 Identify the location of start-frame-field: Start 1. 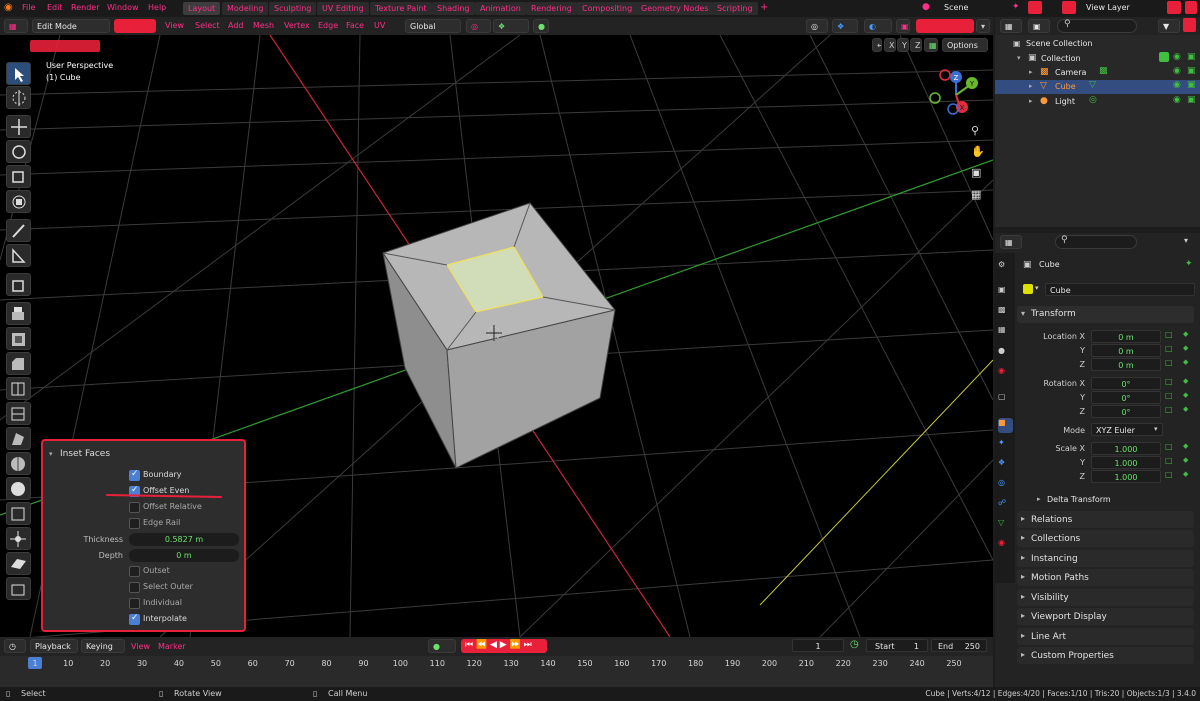
(897, 645).